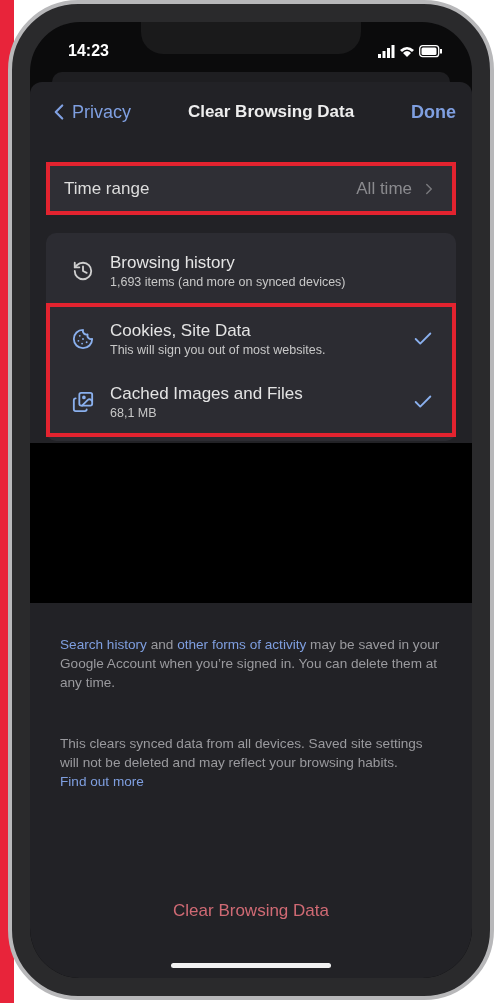  What do you see at coordinates (386, 51) in the screenshot?
I see `signal-icon` at bounding box center [386, 51].